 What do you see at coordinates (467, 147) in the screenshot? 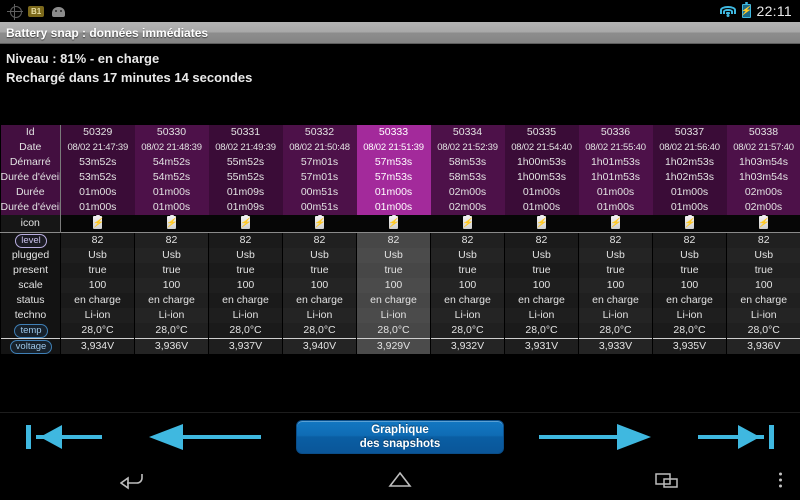
I see `table-cell: 08/02 21:52:39` at bounding box center [467, 147].